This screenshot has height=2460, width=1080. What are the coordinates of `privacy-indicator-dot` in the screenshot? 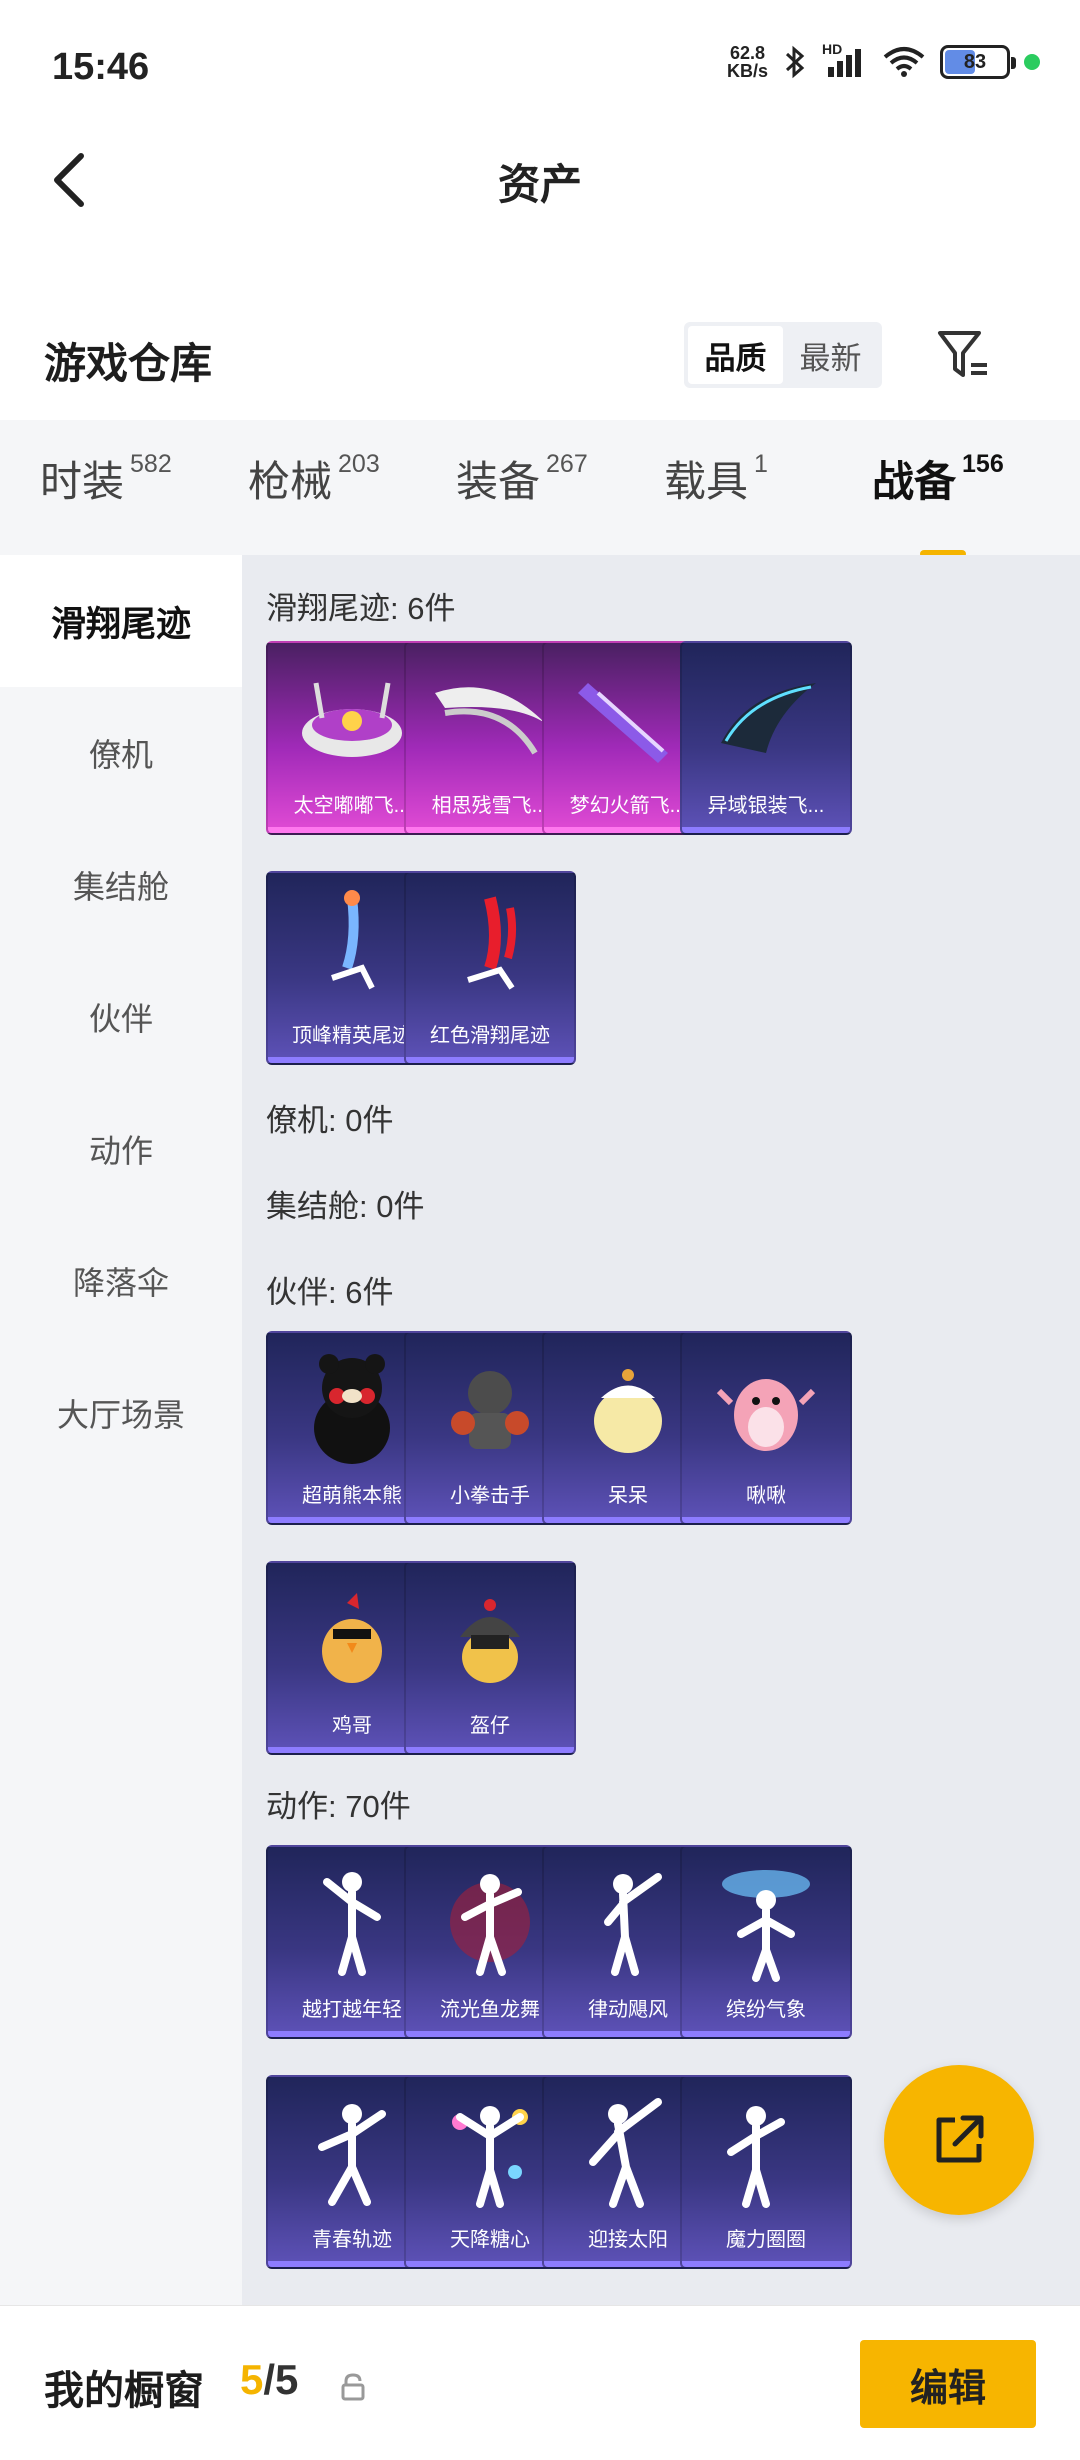 It's located at (1032, 62).